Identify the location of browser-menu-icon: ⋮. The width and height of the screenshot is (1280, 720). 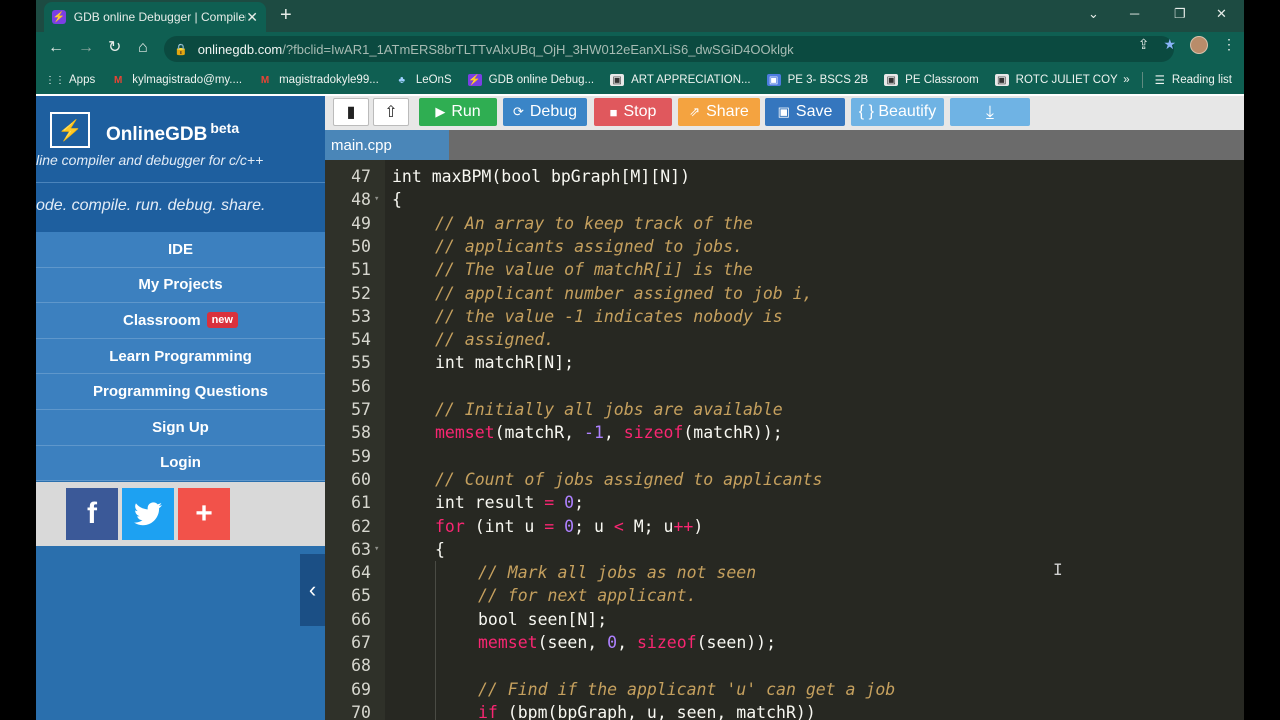
(1229, 45).